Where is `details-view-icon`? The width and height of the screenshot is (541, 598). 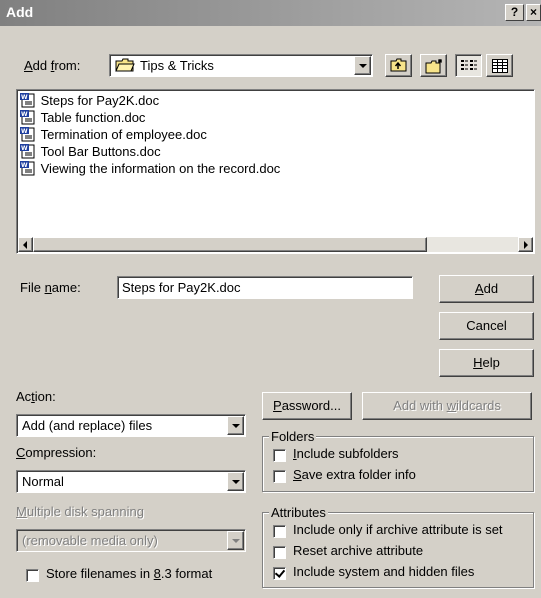 details-view-icon is located at coordinates (500, 67).